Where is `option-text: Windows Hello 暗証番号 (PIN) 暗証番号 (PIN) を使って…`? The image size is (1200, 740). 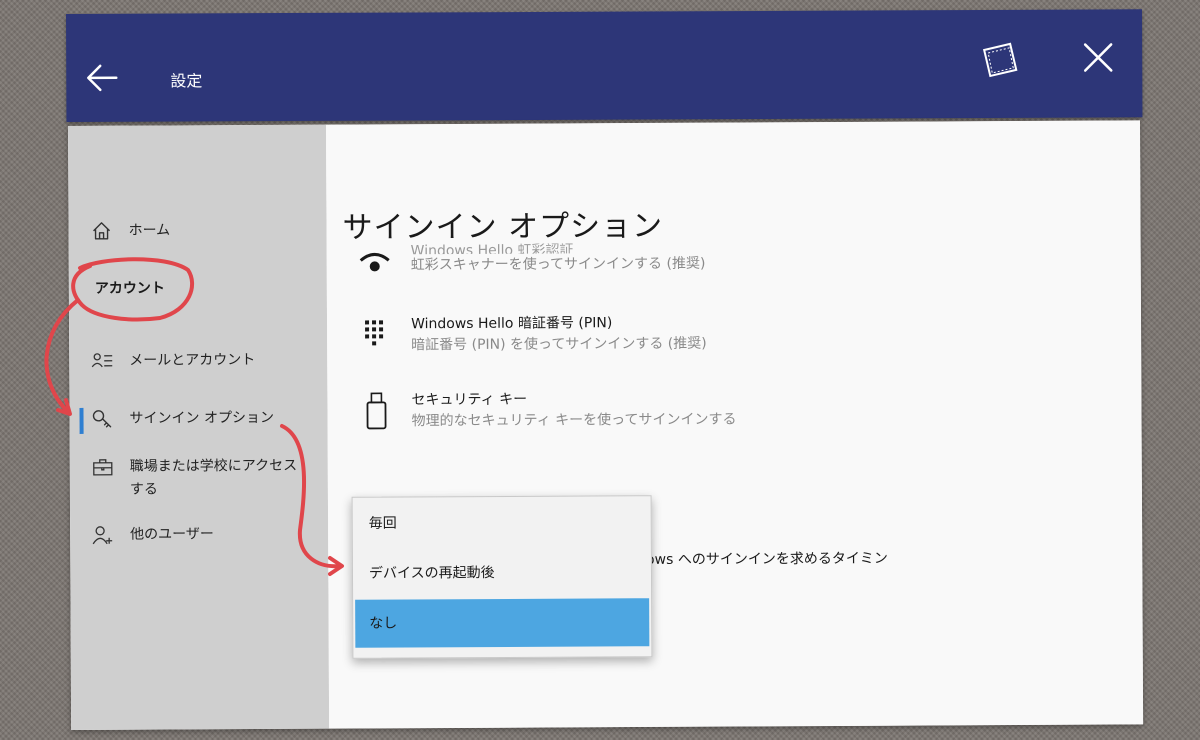 option-text: Windows Hello 暗証番号 (PIN) 暗証番号 (PIN) を使って… is located at coordinates (559, 335).